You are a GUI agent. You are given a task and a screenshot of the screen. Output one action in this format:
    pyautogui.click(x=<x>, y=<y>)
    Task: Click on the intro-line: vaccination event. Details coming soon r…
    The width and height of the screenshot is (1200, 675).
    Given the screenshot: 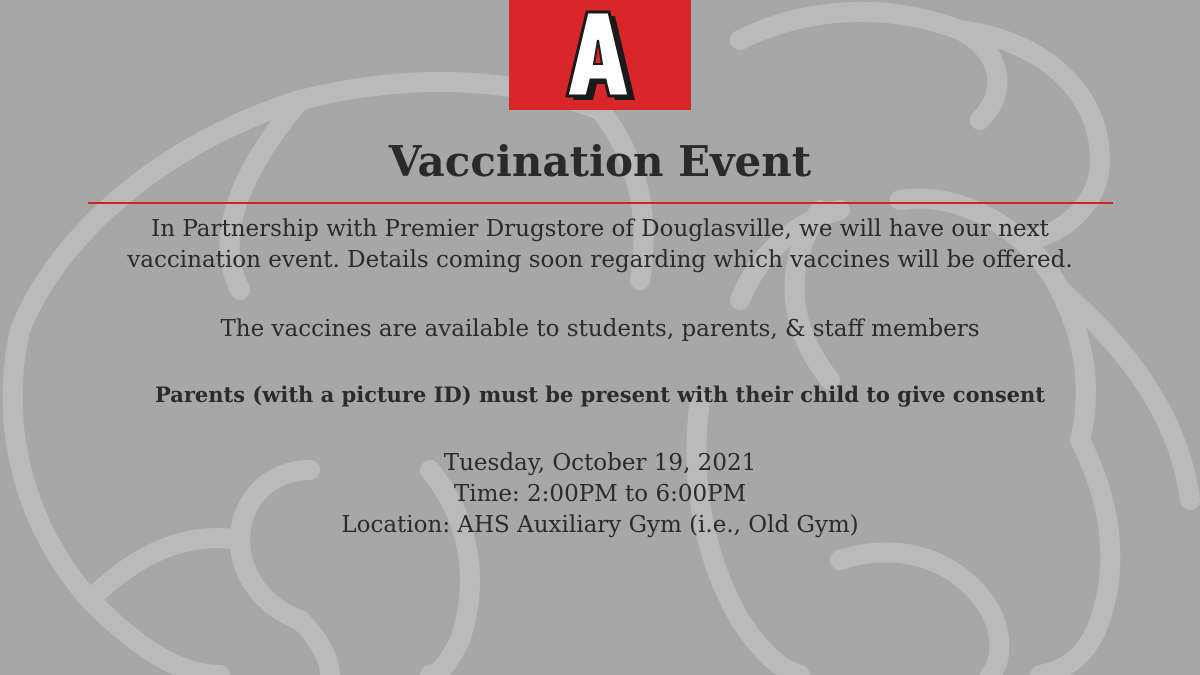 What is the action you would take?
    pyautogui.click(x=600, y=260)
    